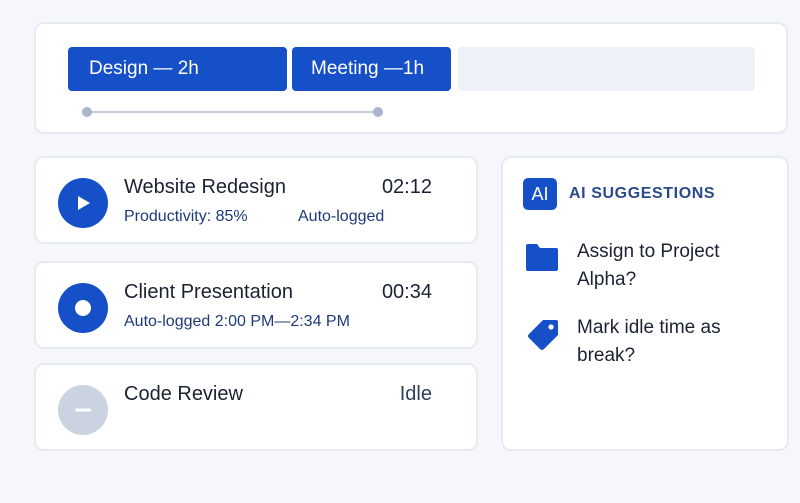 This screenshot has width=800, height=503. What do you see at coordinates (83, 410) in the screenshot?
I see `minus-icon` at bounding box center [83, 410].